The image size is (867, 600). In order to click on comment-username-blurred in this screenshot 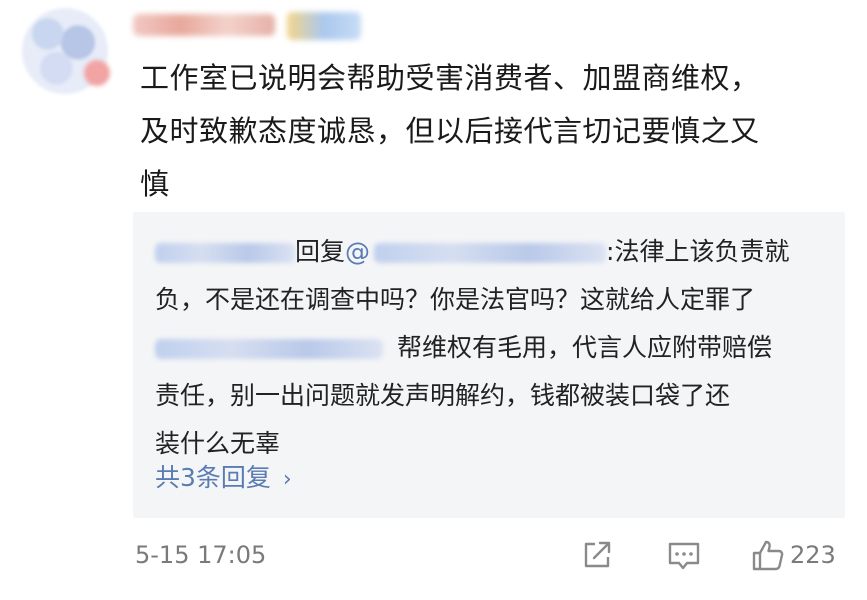, I will do `click(204, 25)`.